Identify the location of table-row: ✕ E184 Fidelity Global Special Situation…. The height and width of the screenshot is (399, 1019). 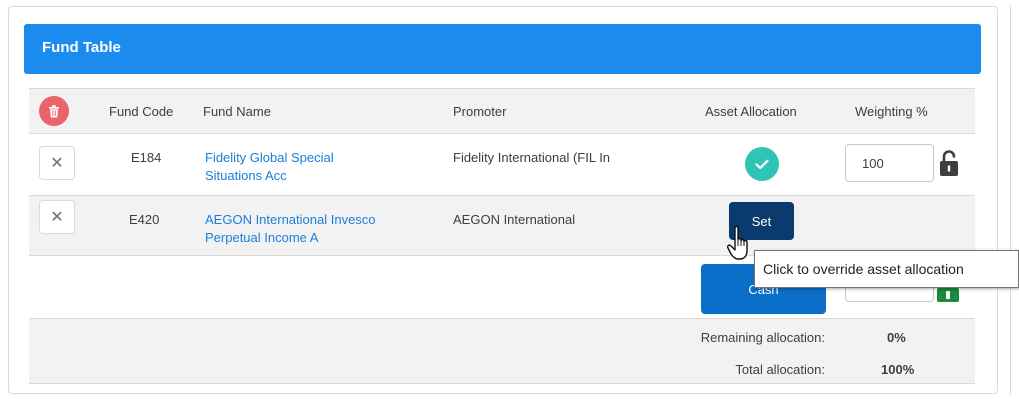
(502, 165).